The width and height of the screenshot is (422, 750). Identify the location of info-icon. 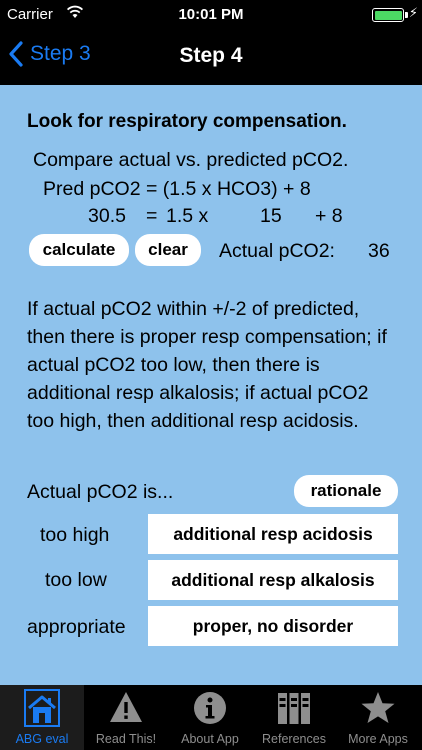
(210, 708).